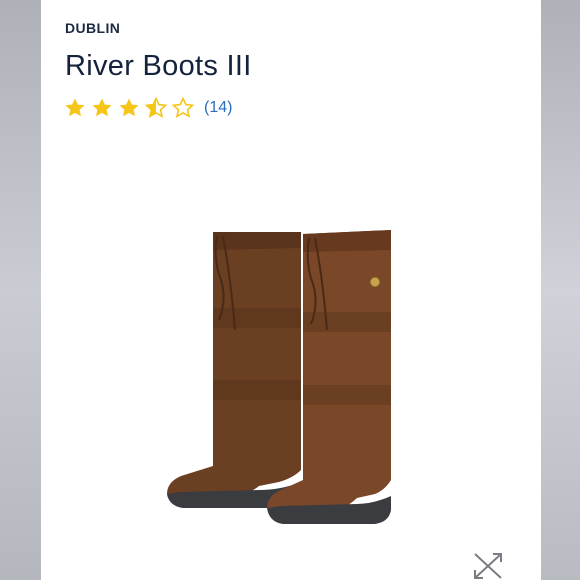  What do you see at coordinates (156, 107) in the screenshot?
I see `half-star-icon` at bounding box center [156, 107].